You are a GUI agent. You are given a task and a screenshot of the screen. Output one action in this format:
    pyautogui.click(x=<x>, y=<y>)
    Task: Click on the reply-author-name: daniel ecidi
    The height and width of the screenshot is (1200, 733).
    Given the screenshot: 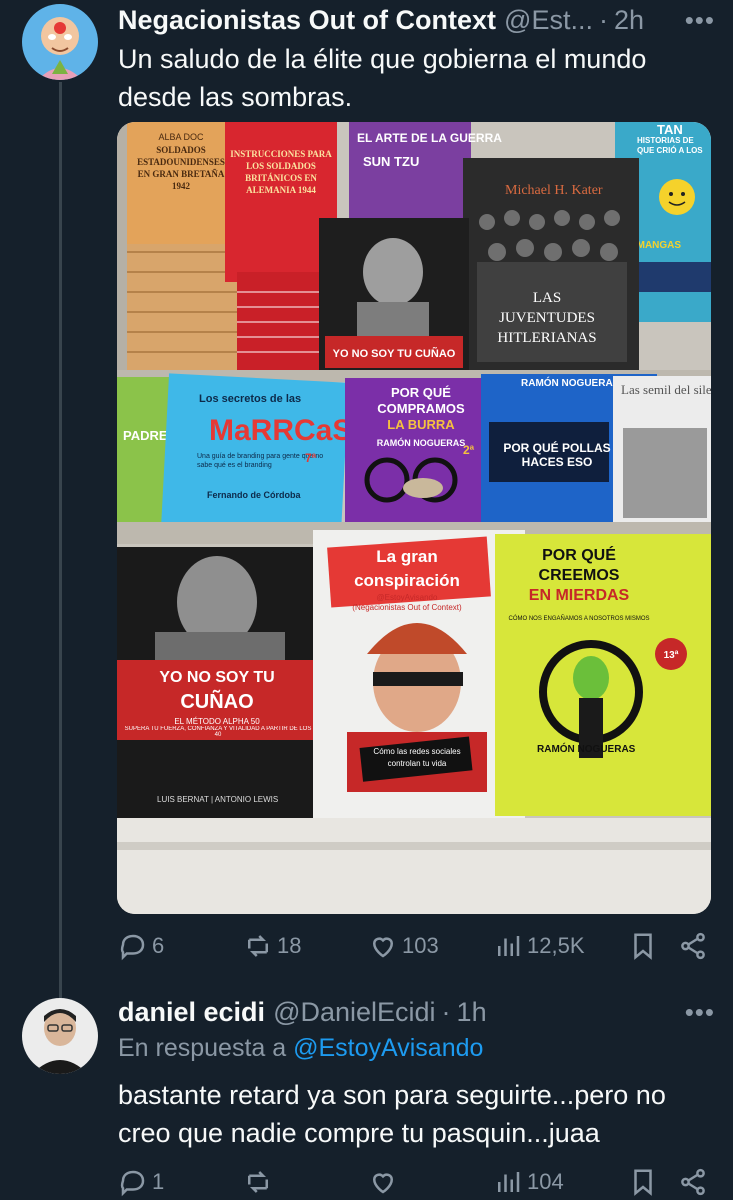 What is the action you would take?
    pyautogui.click(x=191, y=1012)
    